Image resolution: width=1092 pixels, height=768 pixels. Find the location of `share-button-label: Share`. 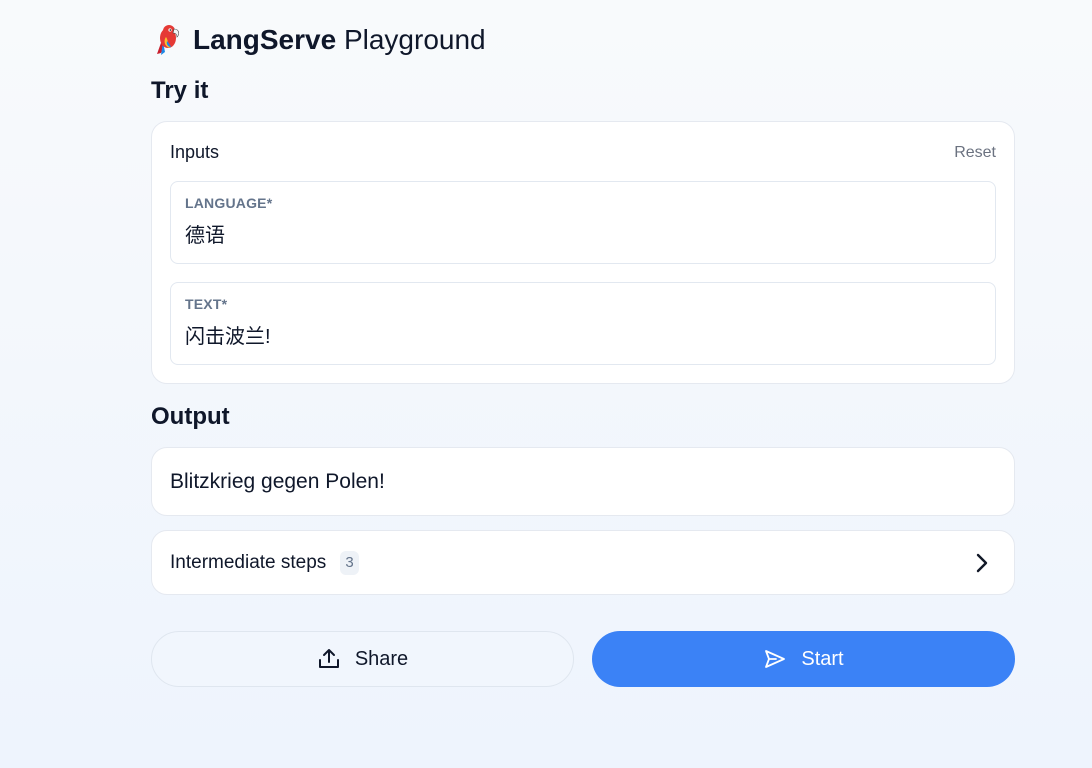

share-button-label: Share is located at coordinates (381, 658).